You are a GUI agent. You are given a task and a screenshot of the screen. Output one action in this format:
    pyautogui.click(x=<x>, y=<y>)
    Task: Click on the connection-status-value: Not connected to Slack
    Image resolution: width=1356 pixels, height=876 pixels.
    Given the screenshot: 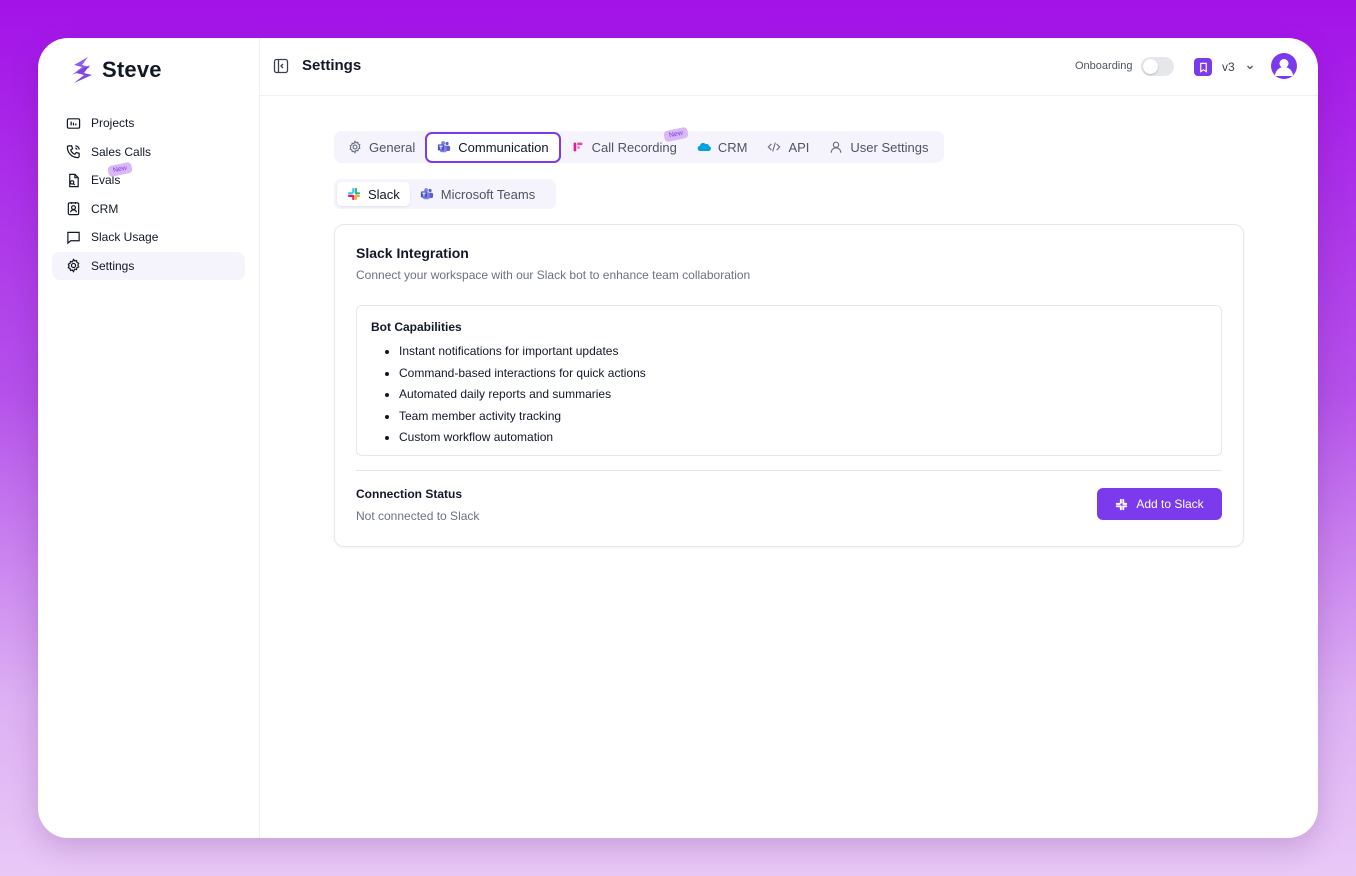 What is the action you would take?
    pyautogui.click(x=418, y=516)
    